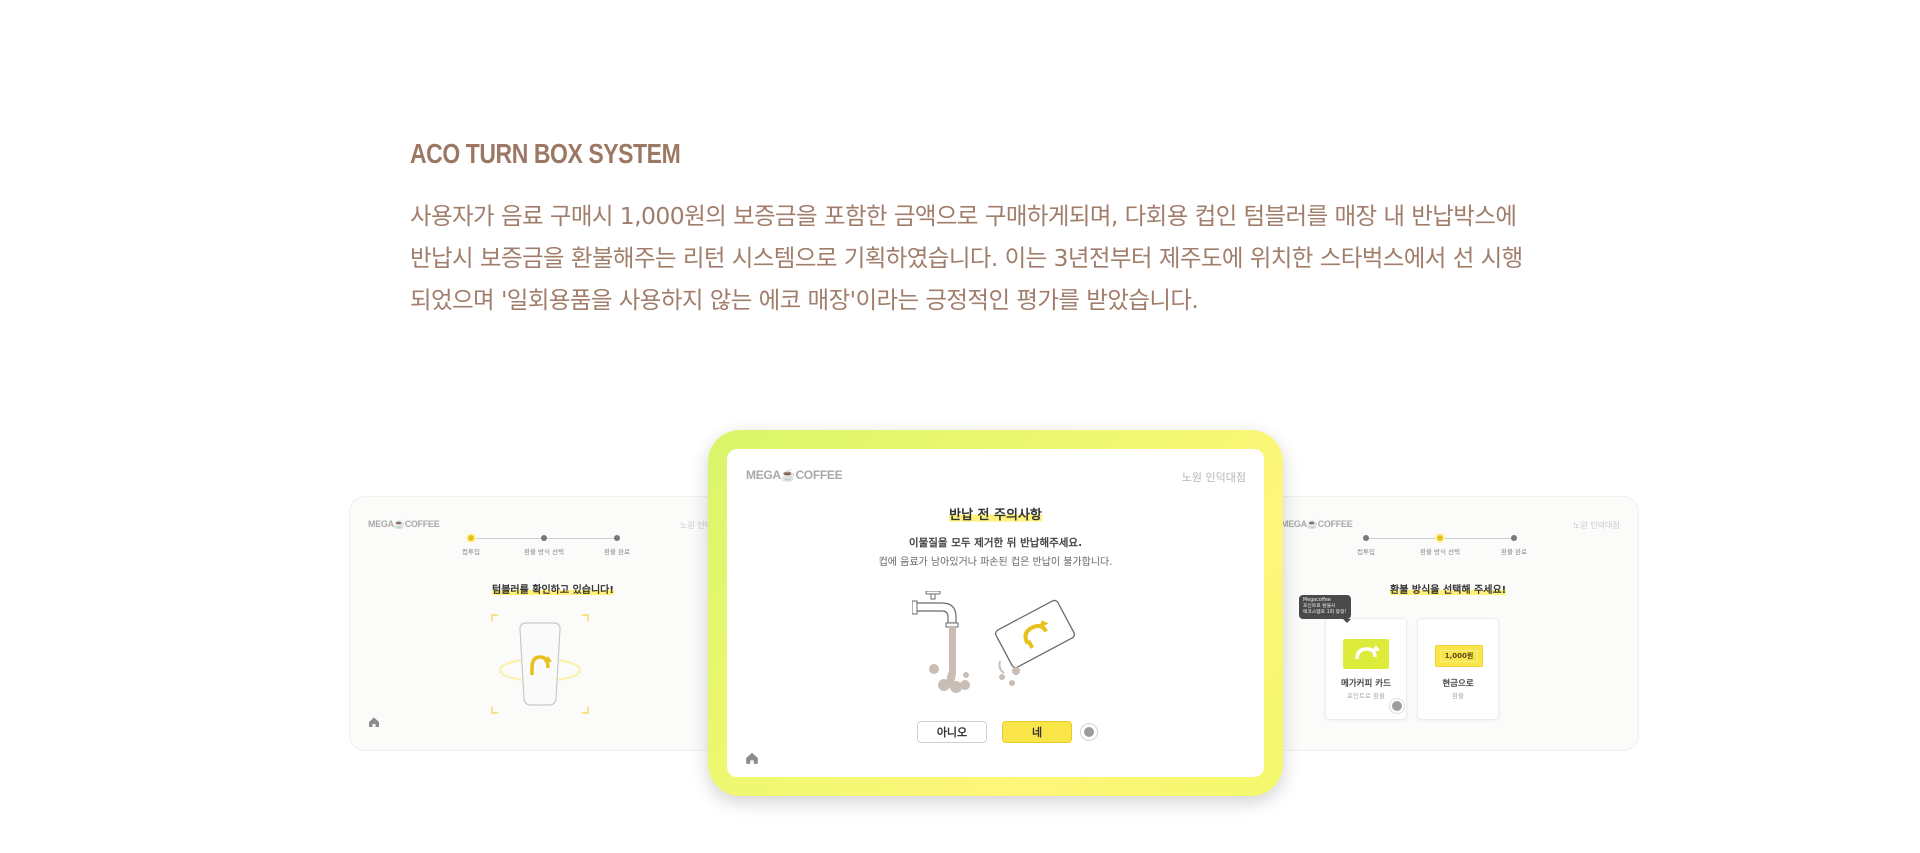 This screenshot has height=853, width=1920. I want to click on mega-card-icon, so click(1366, 654).